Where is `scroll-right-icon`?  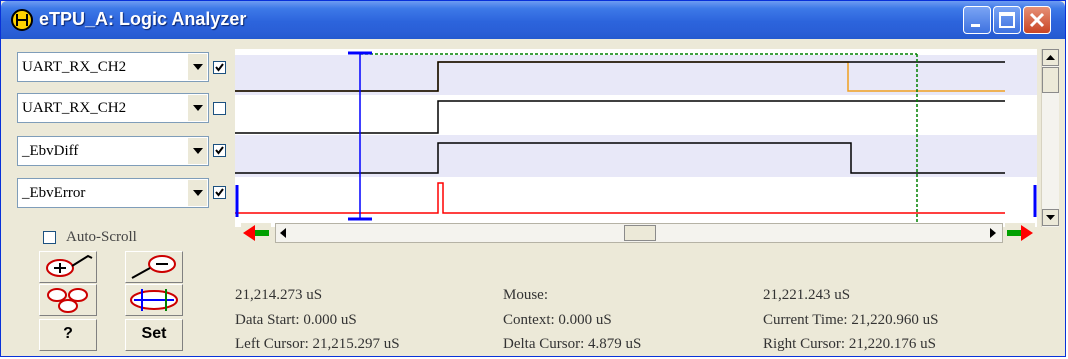
scroll-right-icon is located at coordinates (993, 233).